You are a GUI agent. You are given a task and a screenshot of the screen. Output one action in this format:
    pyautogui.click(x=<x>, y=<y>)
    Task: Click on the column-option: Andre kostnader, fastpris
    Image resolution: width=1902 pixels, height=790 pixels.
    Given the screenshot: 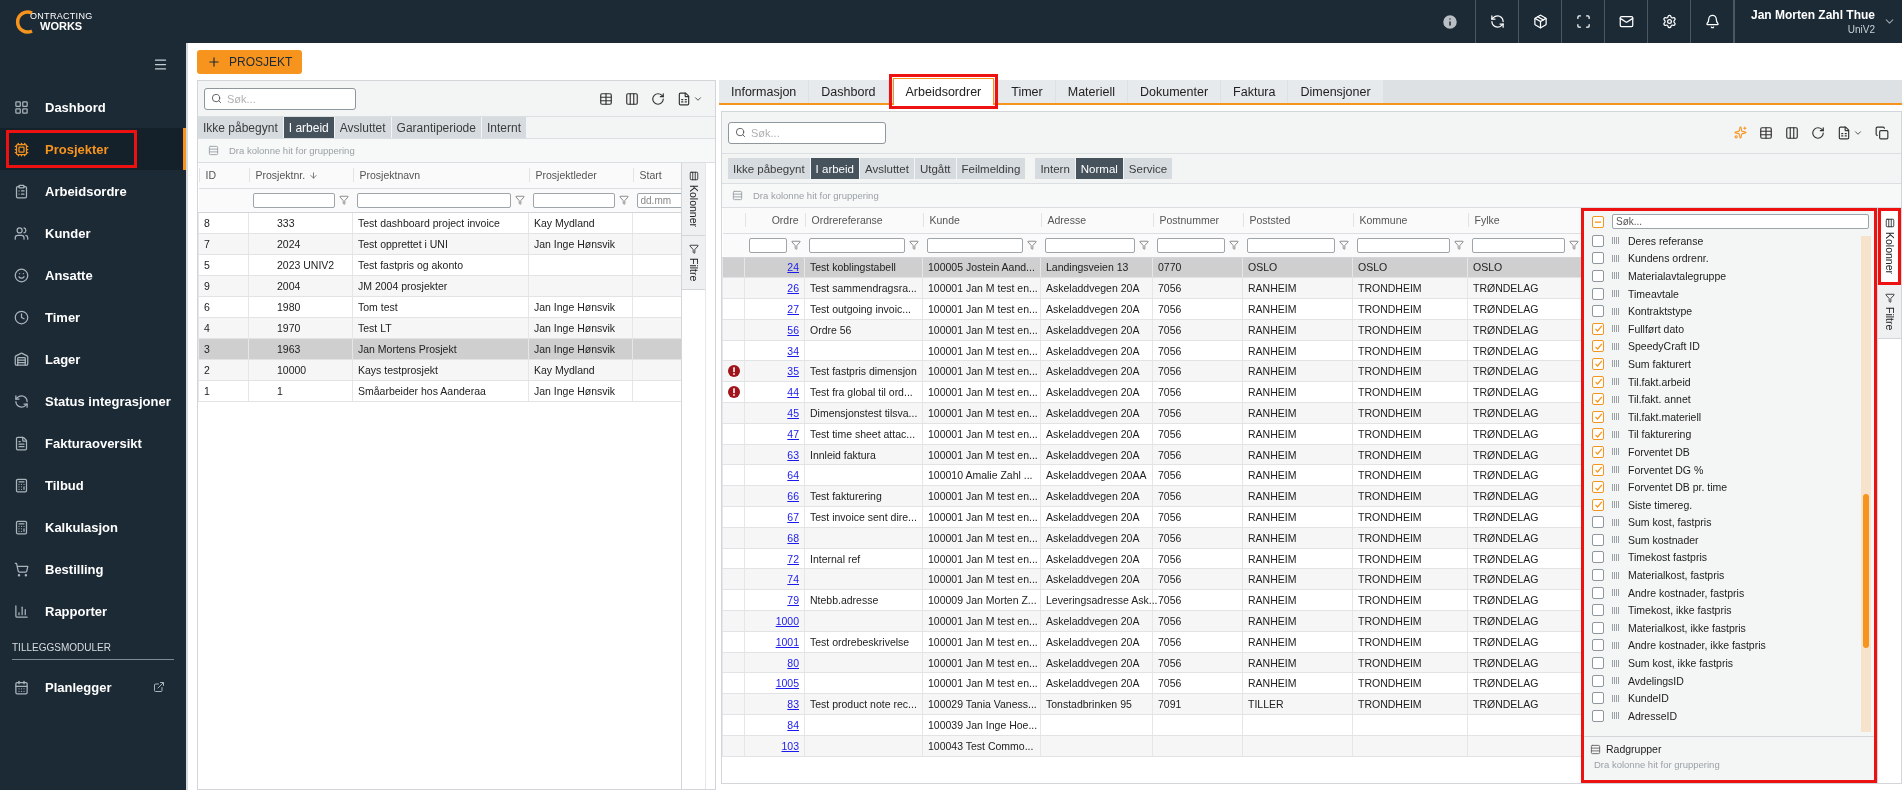 What is the action you would take?
    pyautogui.click(x=1686, y=592)
    